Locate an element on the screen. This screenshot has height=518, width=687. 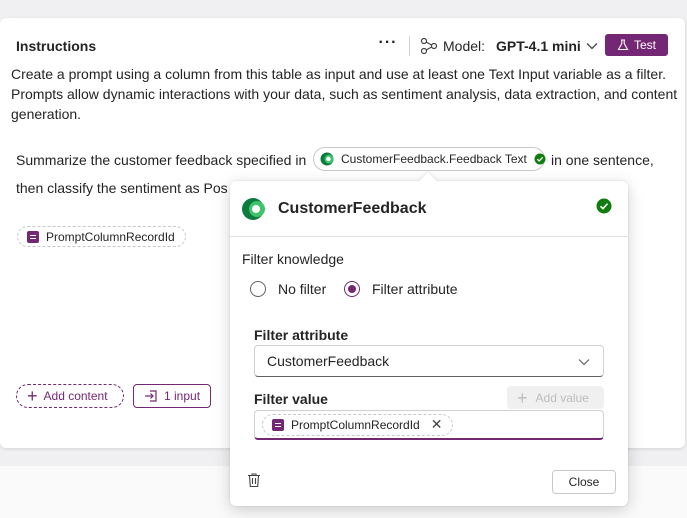
header-divider is located at coordinates (409, 46).